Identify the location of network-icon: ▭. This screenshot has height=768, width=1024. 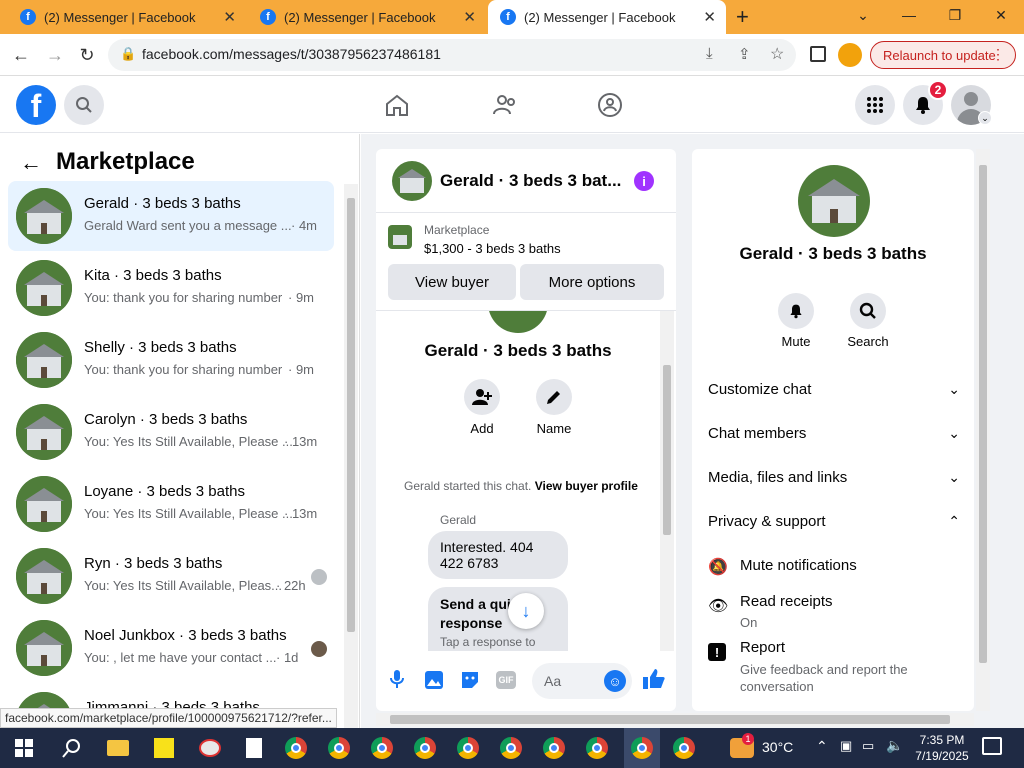
(868, 746).